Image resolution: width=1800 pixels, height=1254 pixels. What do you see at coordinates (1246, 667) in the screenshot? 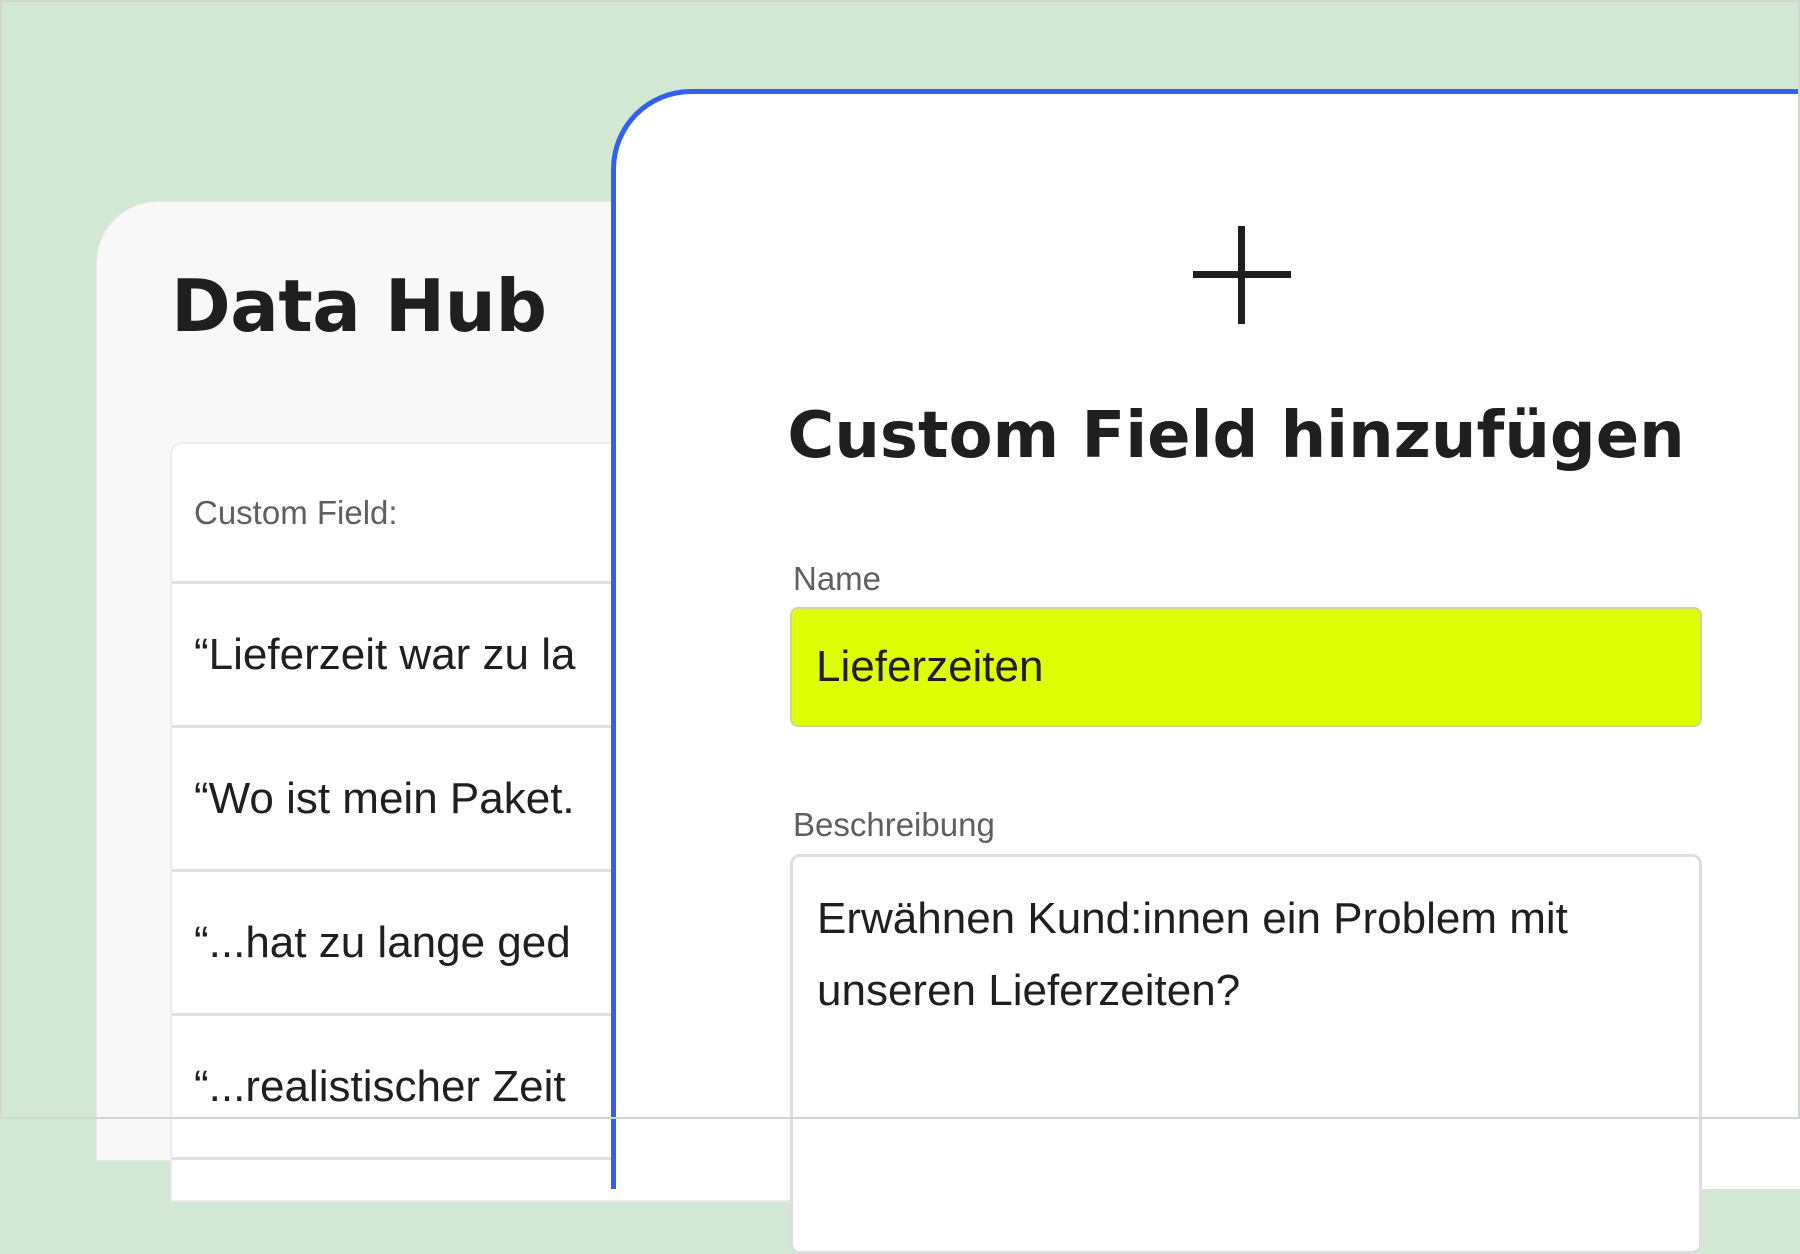
I see `name-input: Lieferzeiten` at bounding box center [1246, 667].